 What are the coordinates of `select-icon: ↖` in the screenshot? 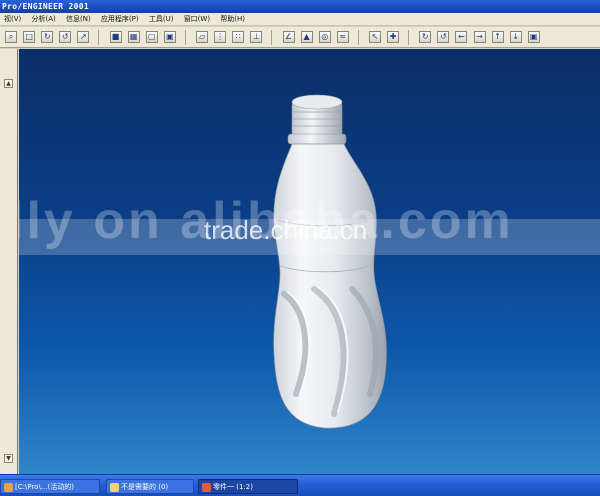 It's located at (374, 37).